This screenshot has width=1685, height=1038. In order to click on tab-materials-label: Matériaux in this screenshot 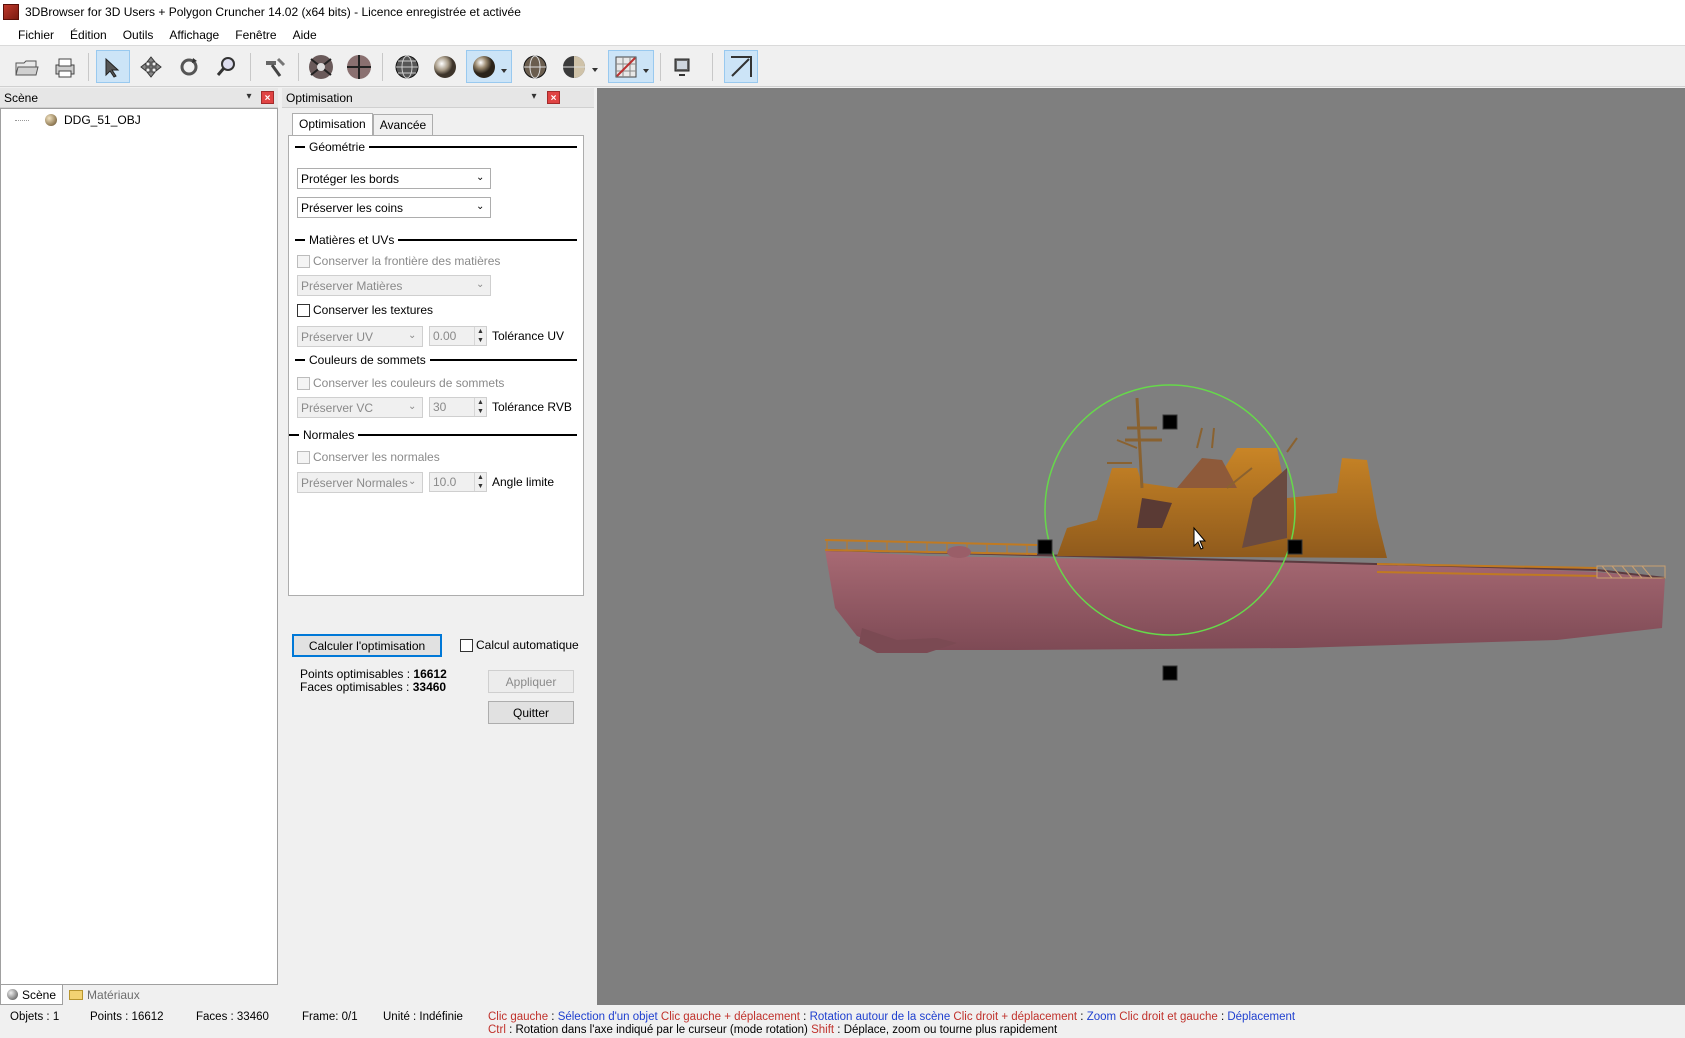, I will do `click(113, 995)`.